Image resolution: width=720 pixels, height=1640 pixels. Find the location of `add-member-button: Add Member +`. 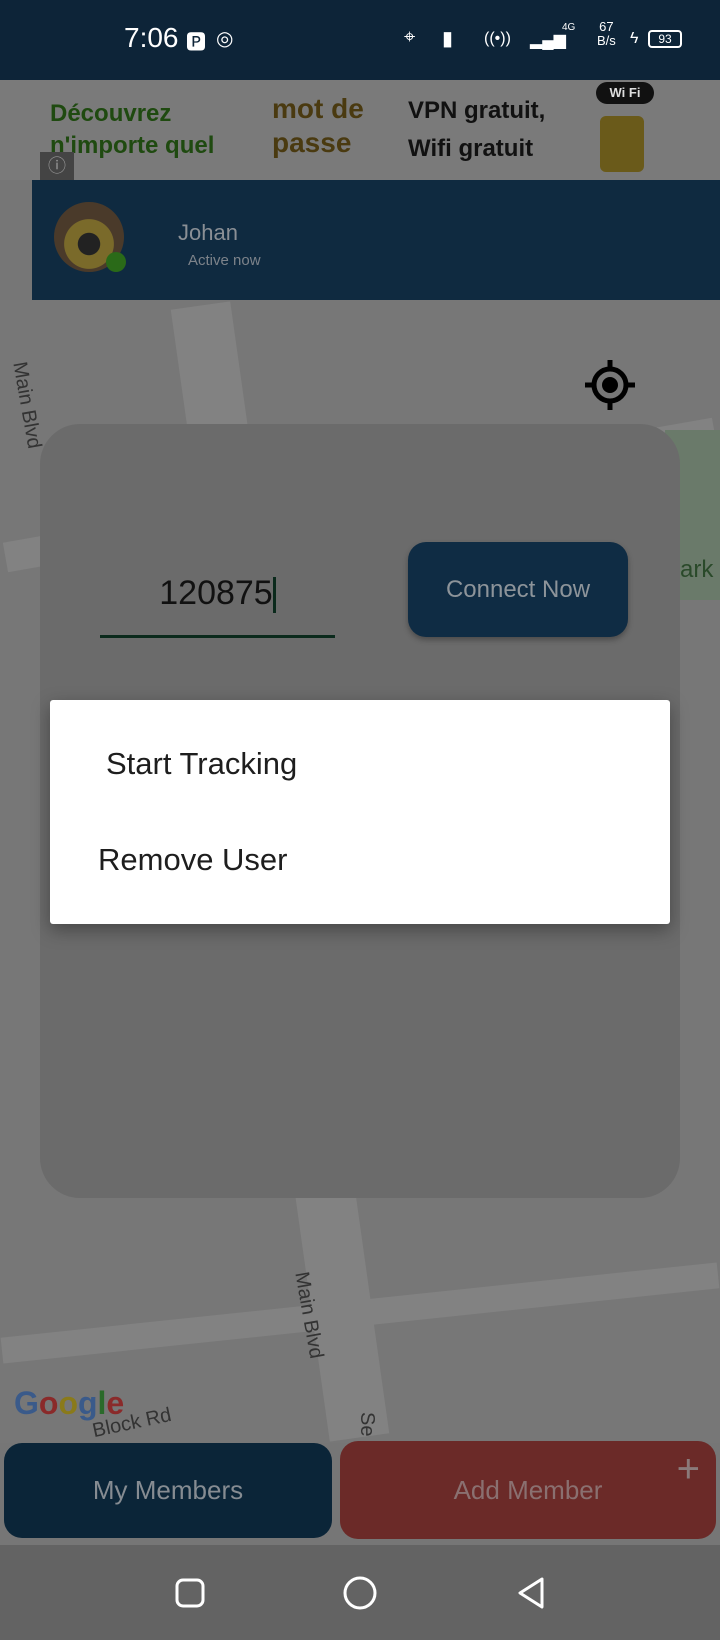

add-member-button: Add Member + is located at coordinates (528, 1490).